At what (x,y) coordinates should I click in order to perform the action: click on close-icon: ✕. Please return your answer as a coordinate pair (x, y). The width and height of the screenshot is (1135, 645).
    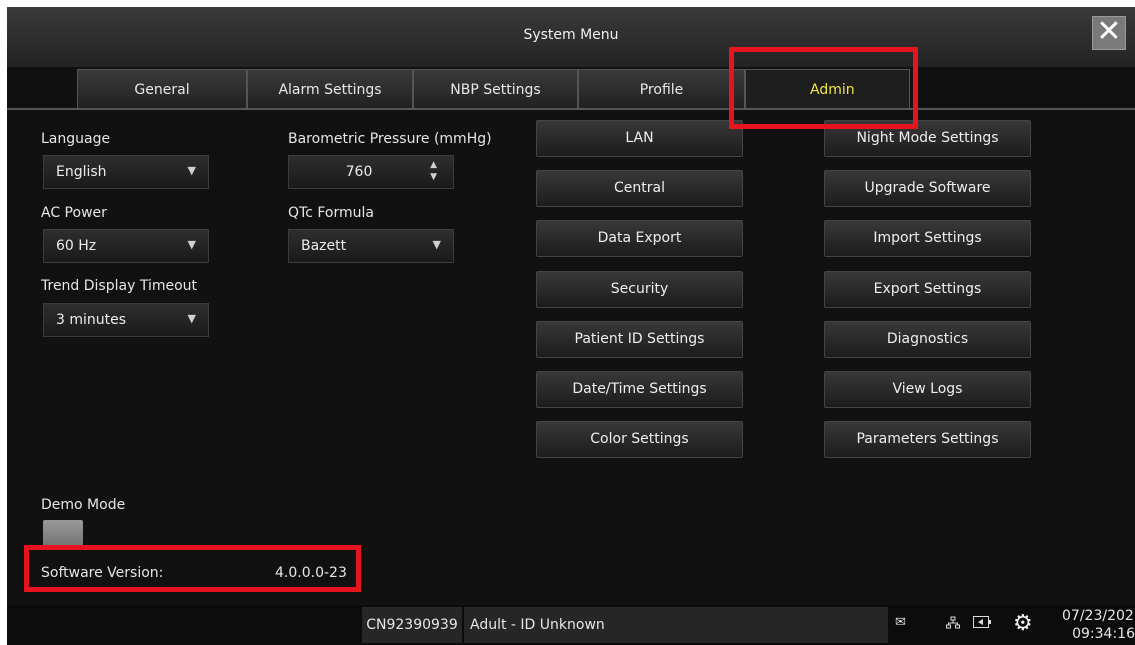
    Looking at the image, I should click on (1109, 31).